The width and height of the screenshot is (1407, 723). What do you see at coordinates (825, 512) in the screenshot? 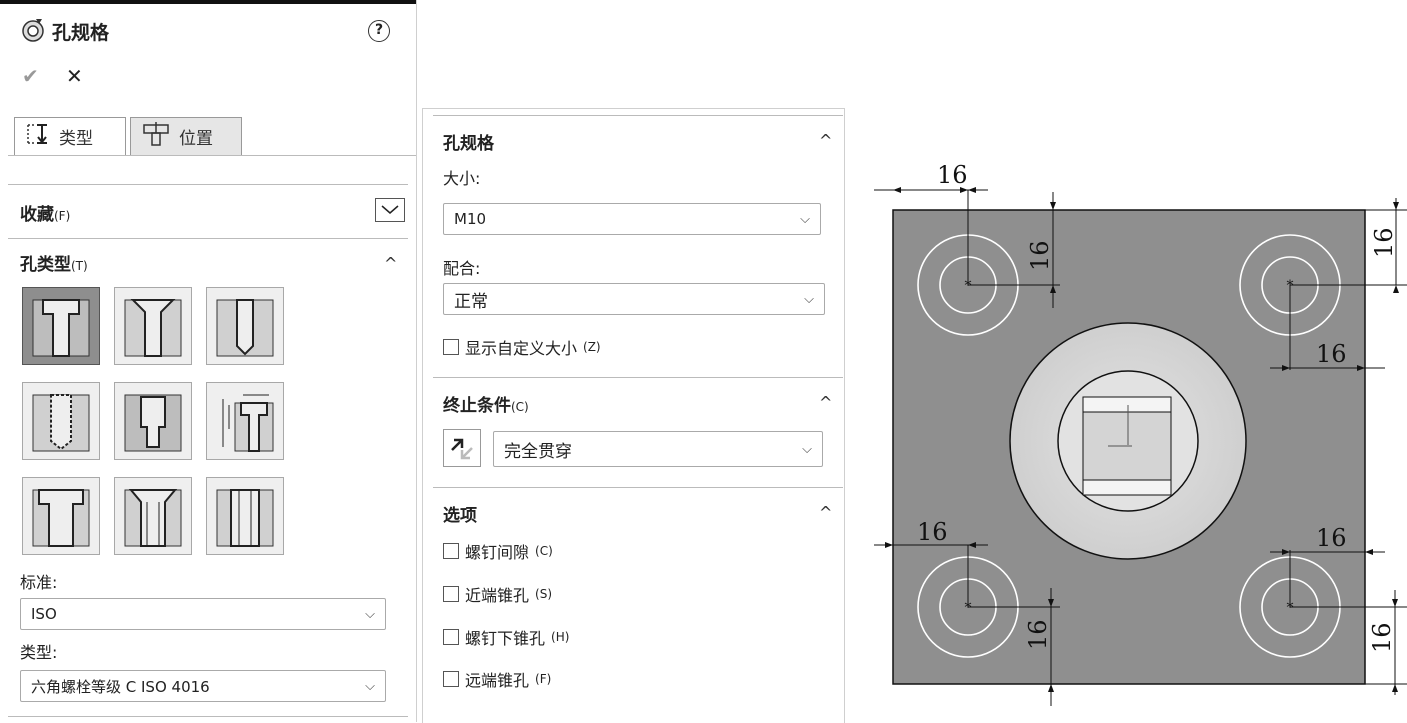
I see `options-collapse-icon: ^` at bounding box center [825, 512].